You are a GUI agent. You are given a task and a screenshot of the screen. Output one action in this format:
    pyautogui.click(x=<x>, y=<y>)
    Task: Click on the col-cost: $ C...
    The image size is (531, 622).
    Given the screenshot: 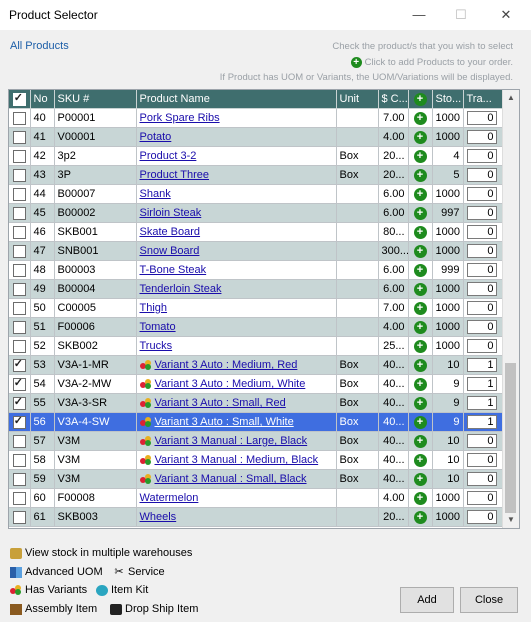 What is the action you would take?
    pyautogui.click(x=393, y=99)
    